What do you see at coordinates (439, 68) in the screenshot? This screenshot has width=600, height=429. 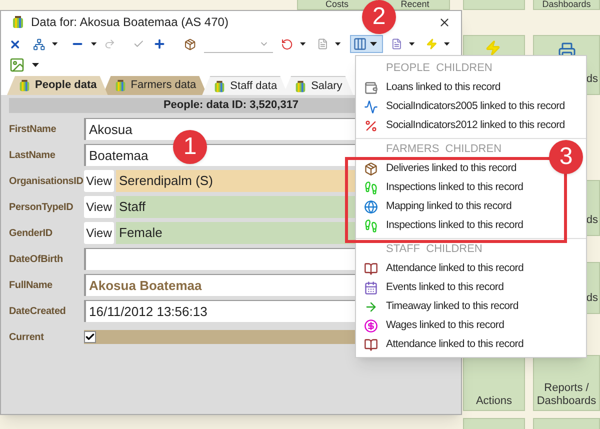 I see `menu-heading: PEOPLE CHILDREN` at bounding box center [439, 68].